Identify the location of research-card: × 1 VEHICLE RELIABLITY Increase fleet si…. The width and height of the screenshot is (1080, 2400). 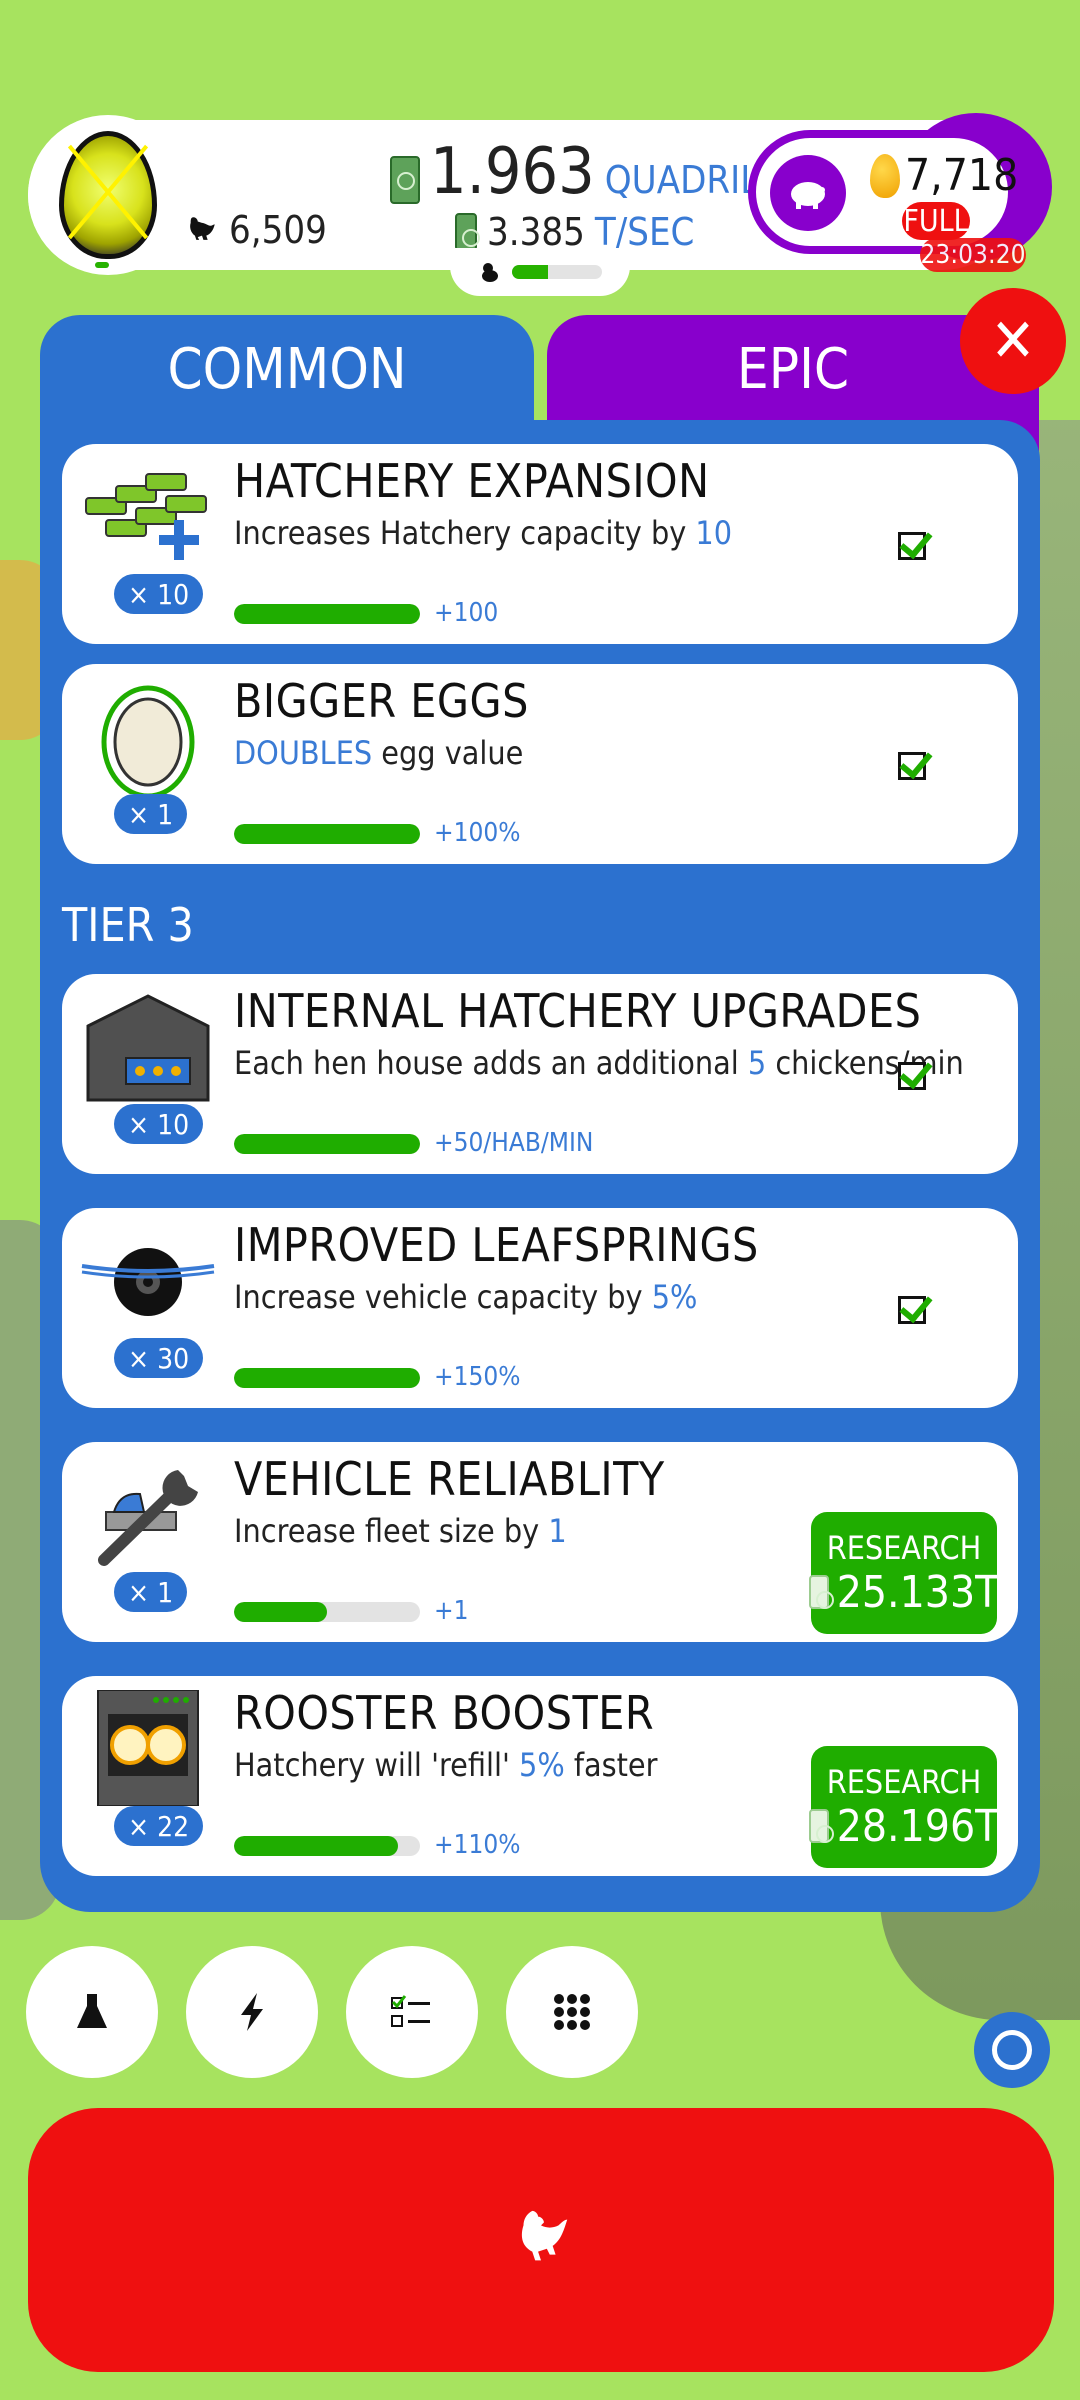
(540, 1542).